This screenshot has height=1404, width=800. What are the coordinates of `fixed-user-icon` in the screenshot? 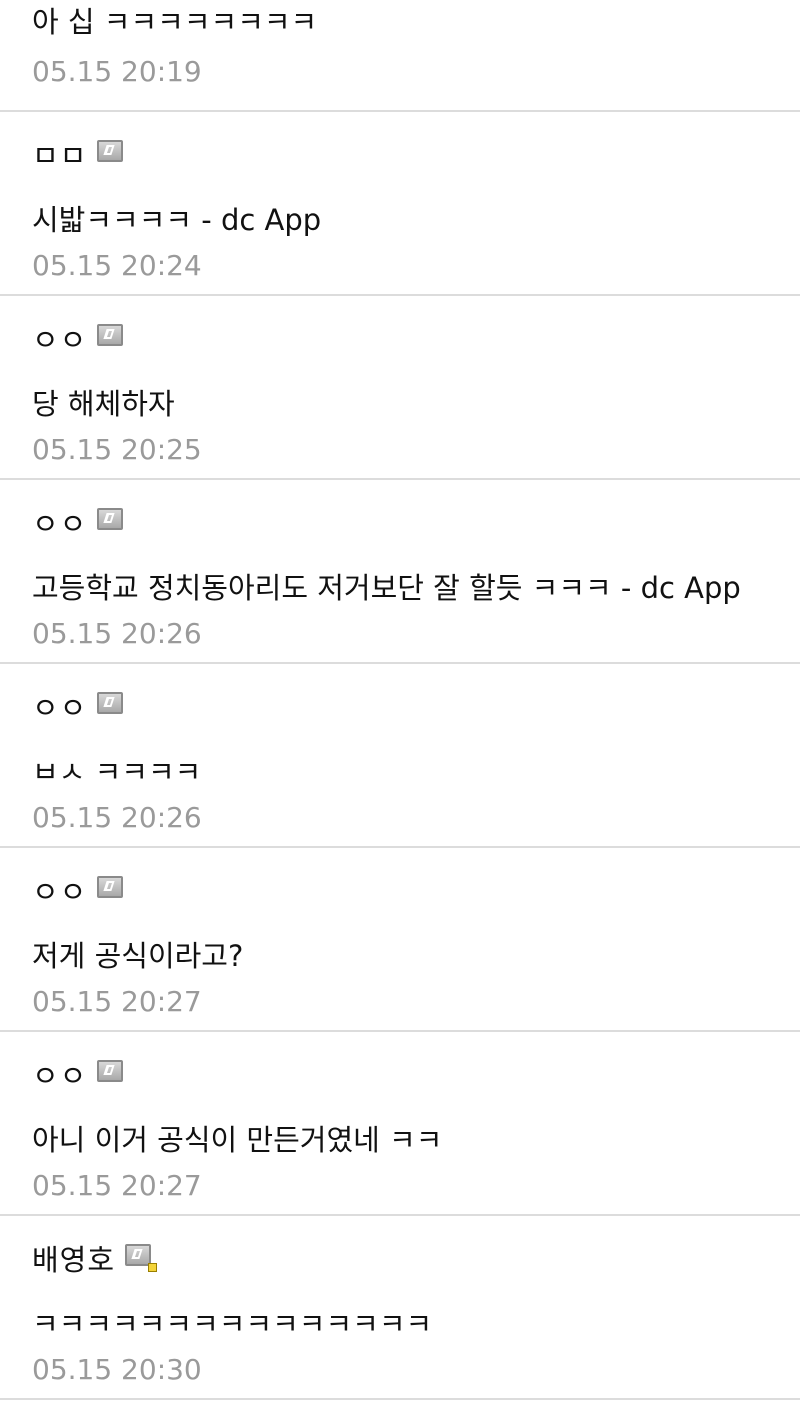 It's located at (141, 1258).